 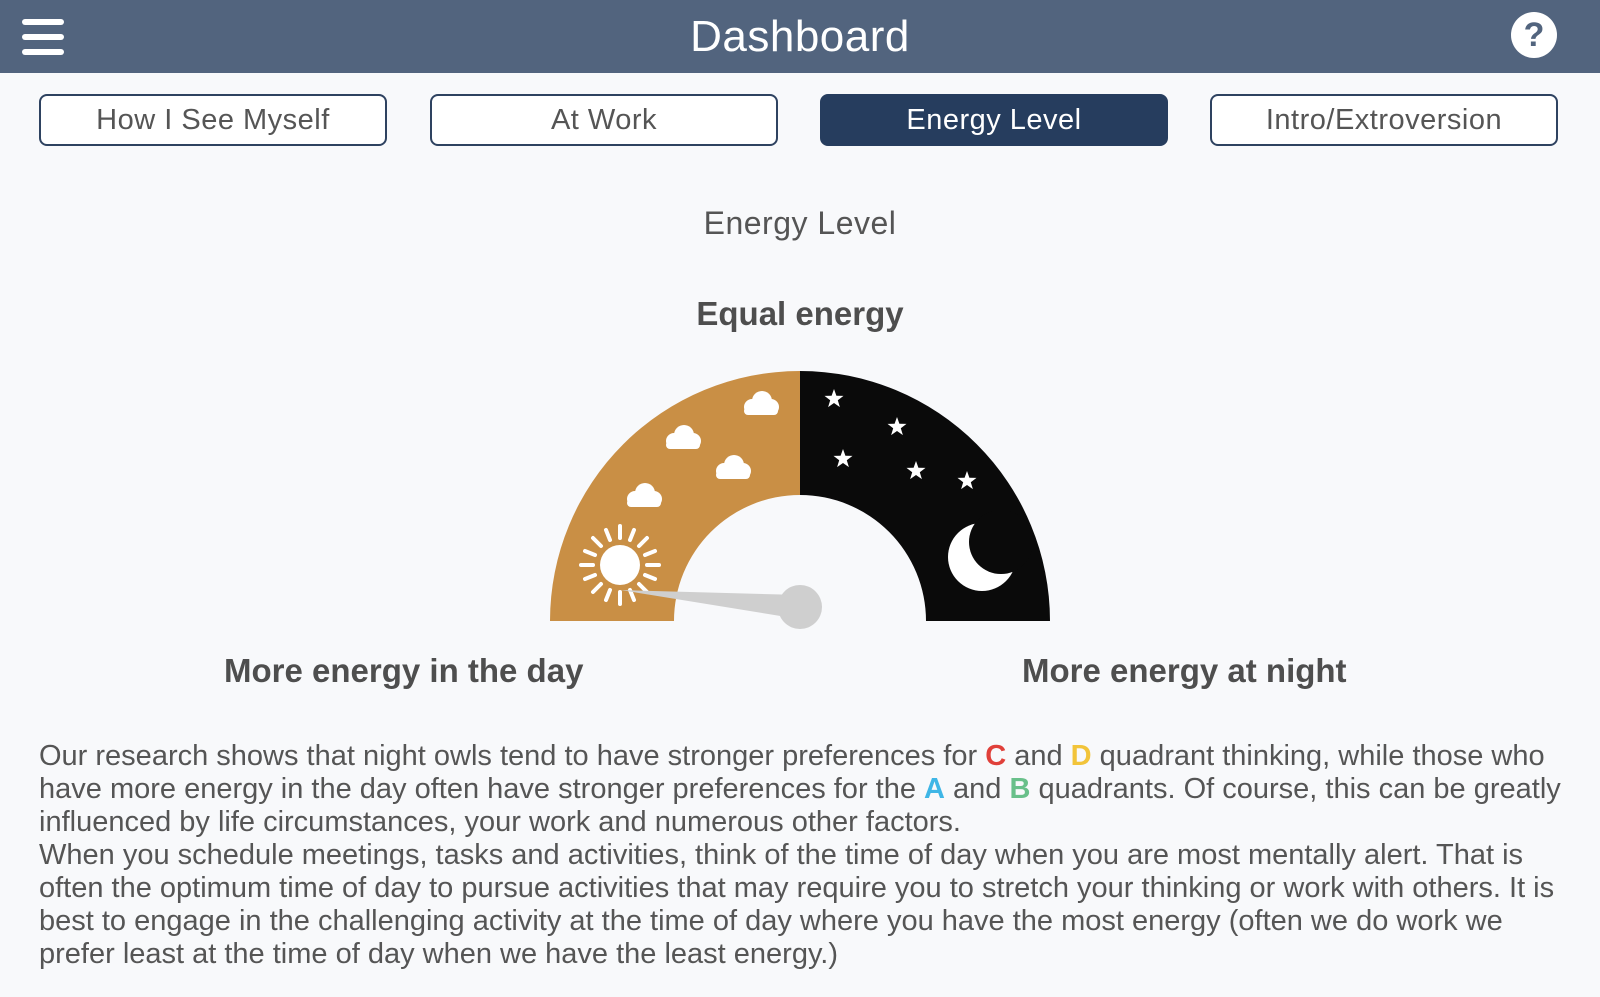 I want to click on quadrant-d-label: D, so click(x=1081, y=756).